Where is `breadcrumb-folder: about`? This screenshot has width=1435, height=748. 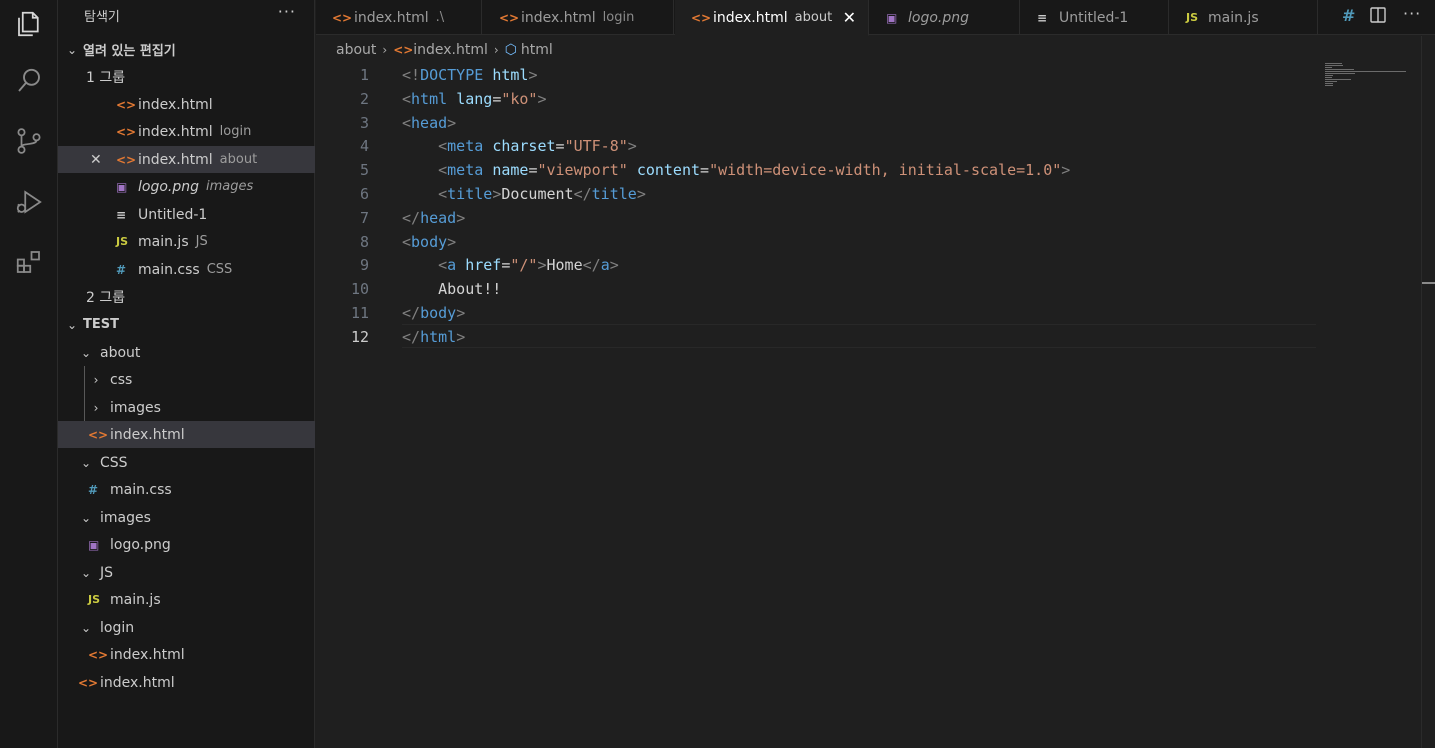 breadcrumb-folder: about is located at coordinates (356, 50).